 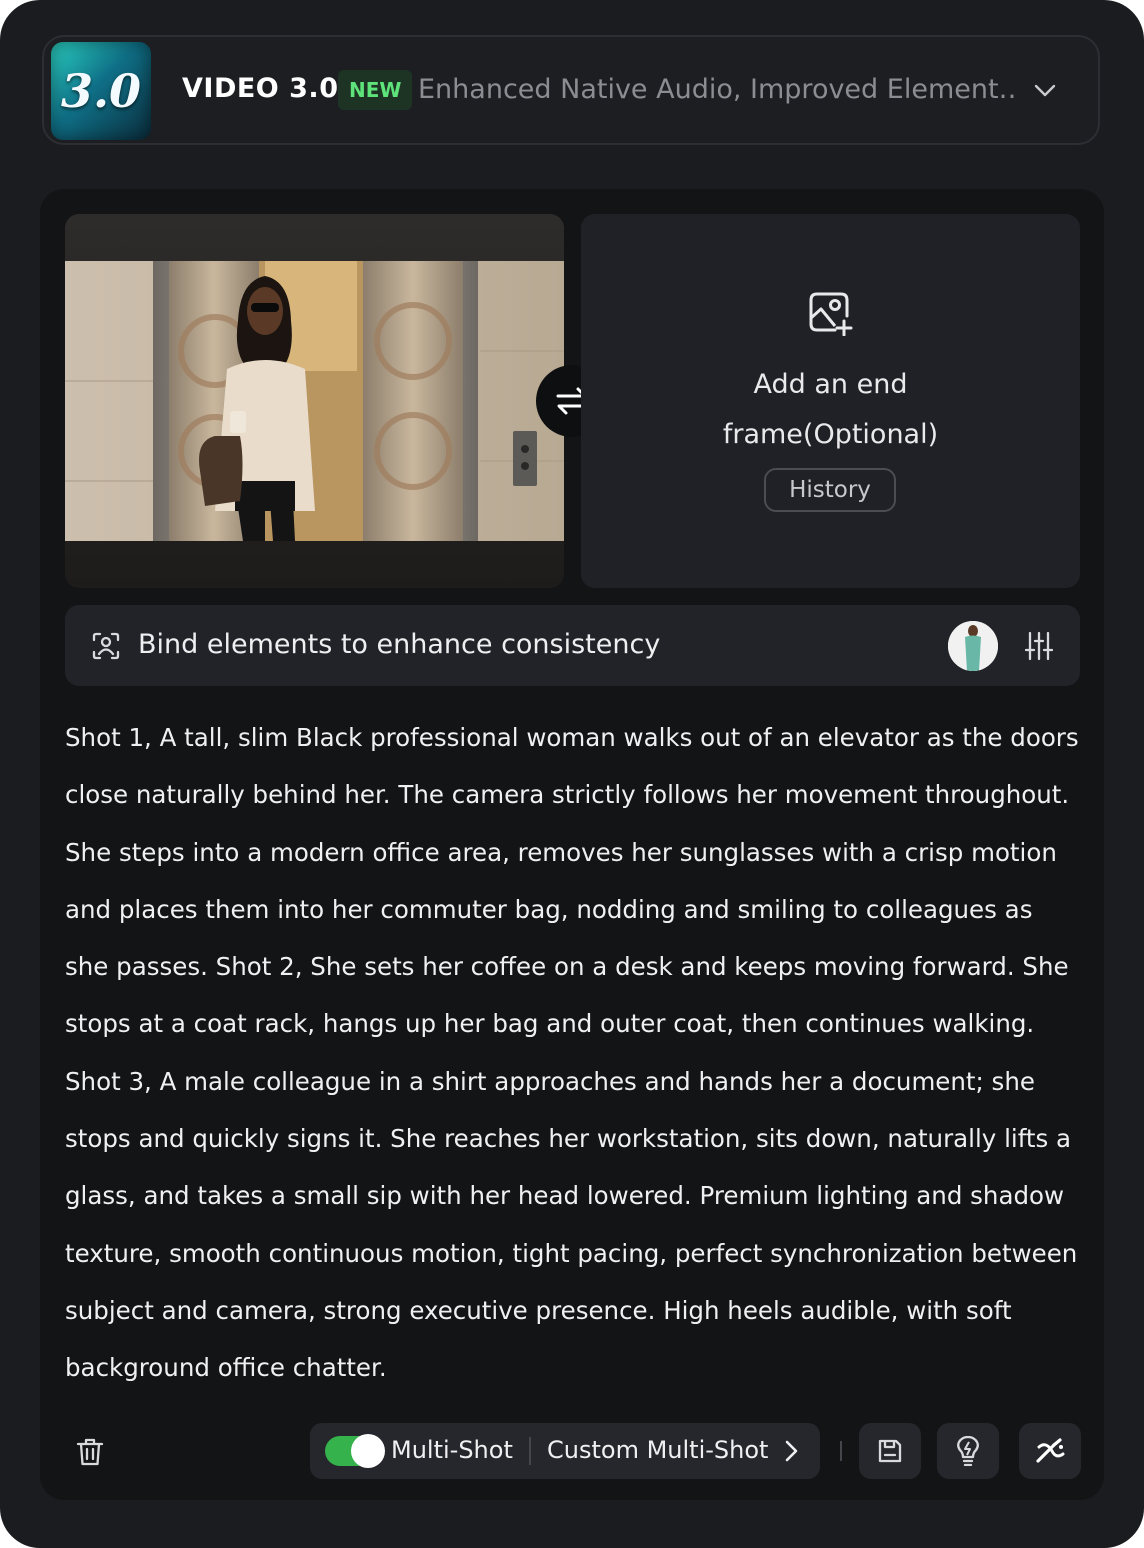 I want to click on end-frame-upload: Add an end frame(Optional) History, so click(x=830, y=401).